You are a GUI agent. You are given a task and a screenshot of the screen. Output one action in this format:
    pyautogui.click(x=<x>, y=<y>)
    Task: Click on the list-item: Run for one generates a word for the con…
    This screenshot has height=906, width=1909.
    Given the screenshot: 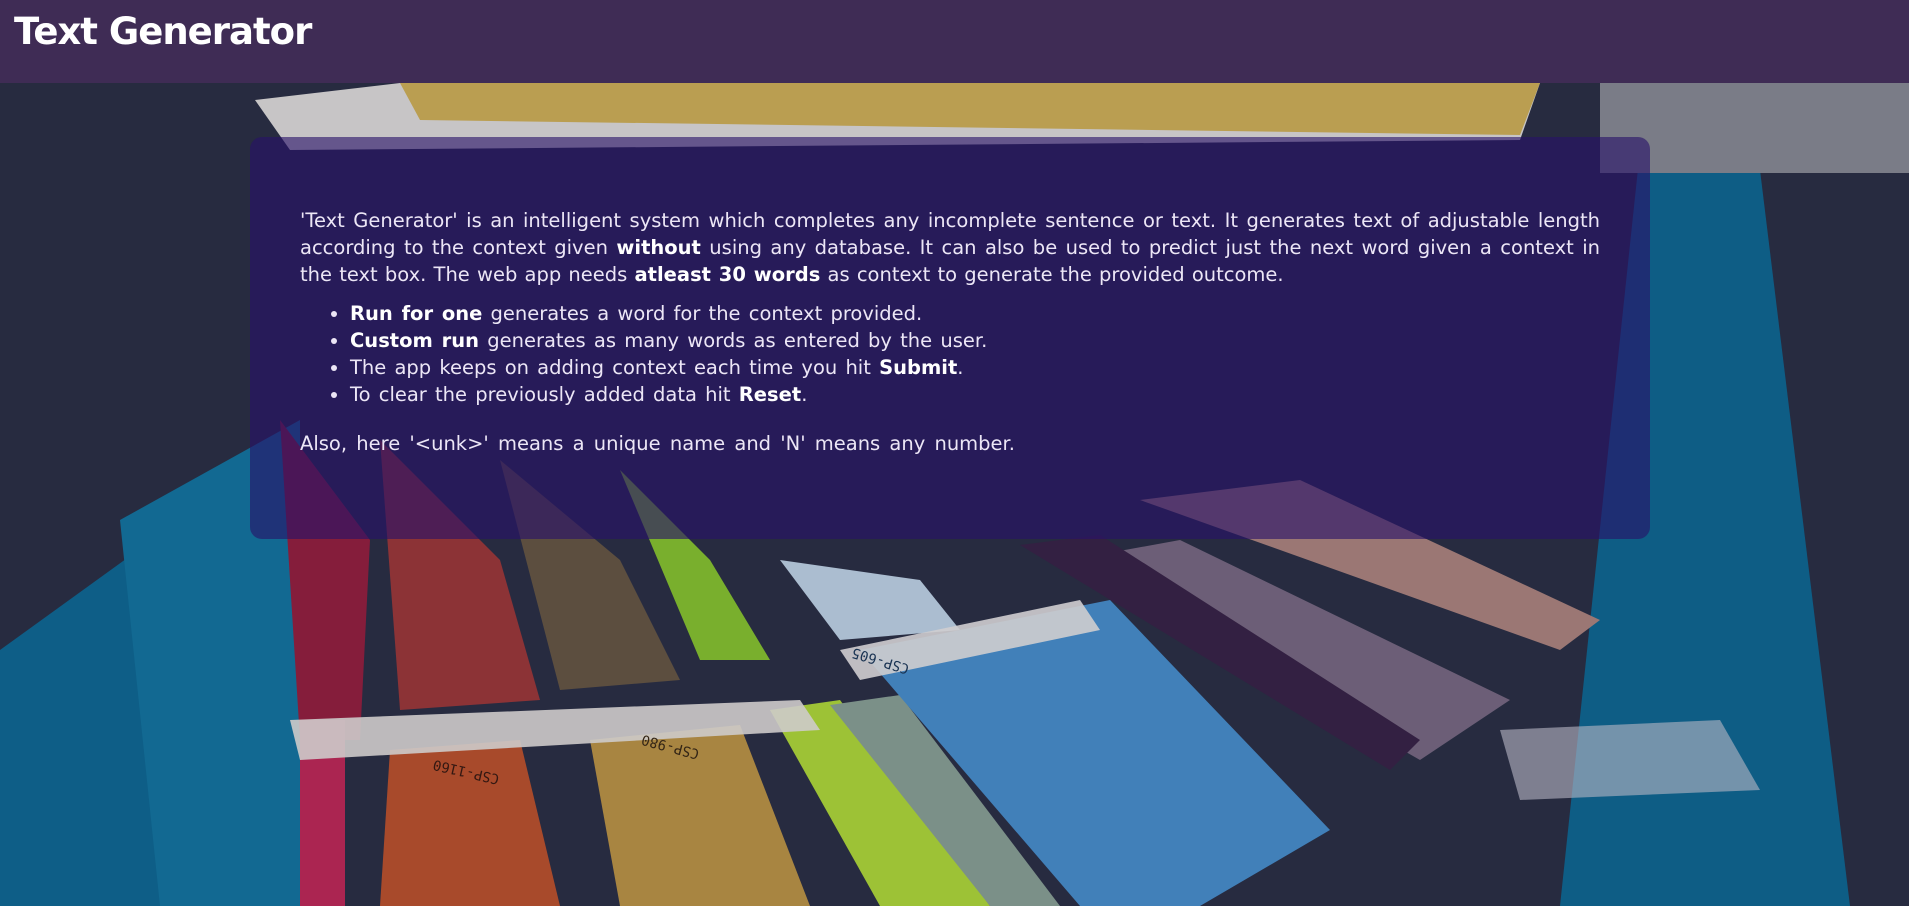 What is the action you would take?
    pyautogui.click(x=975, y=313)
    